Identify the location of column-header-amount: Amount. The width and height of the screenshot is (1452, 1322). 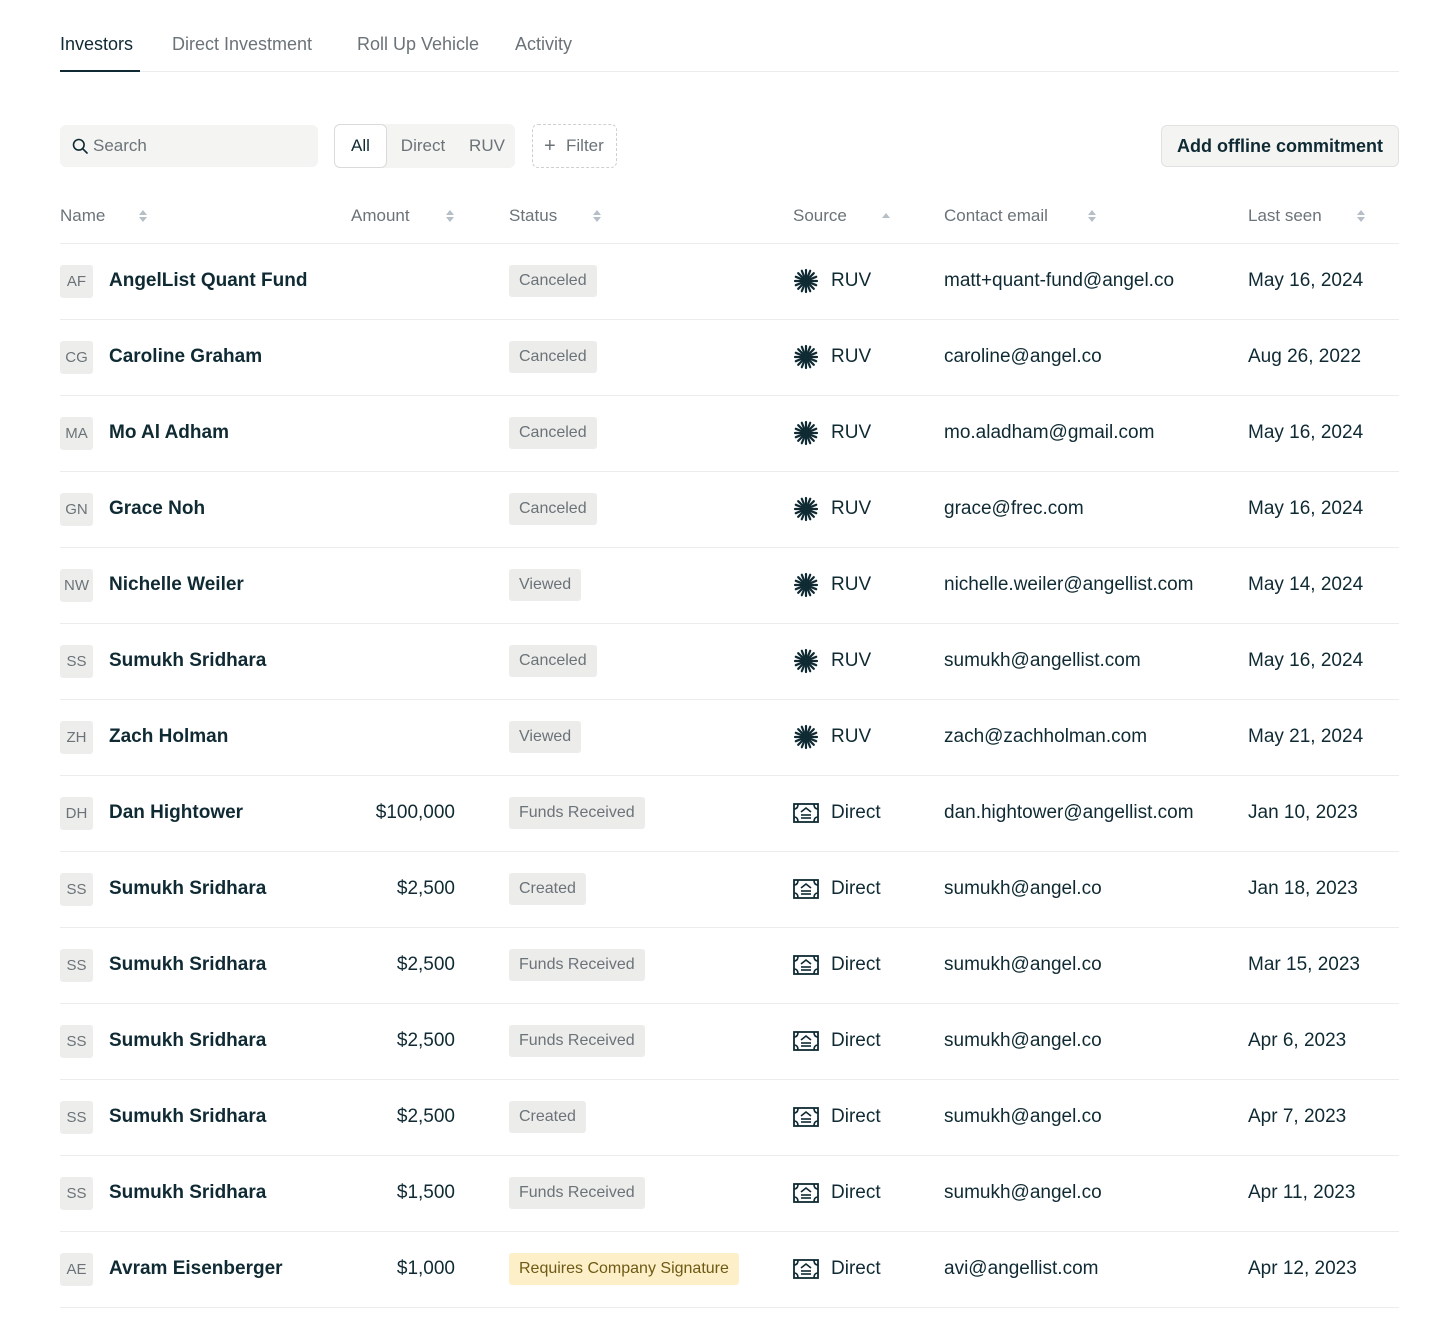
(380, 216).